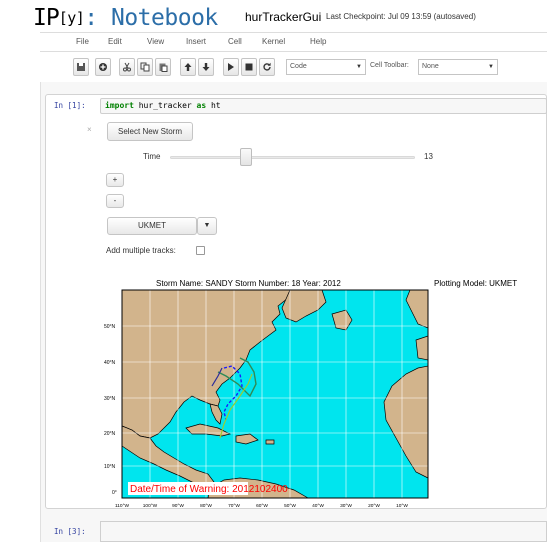 This screenshot has height=542, width=547. I want to click on model-dropdown: UKMET ▼, so click(162, 226).